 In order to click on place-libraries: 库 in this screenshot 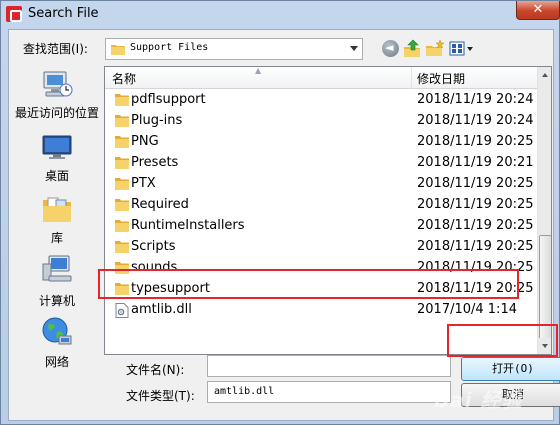, I will do `click(57, 222)`.